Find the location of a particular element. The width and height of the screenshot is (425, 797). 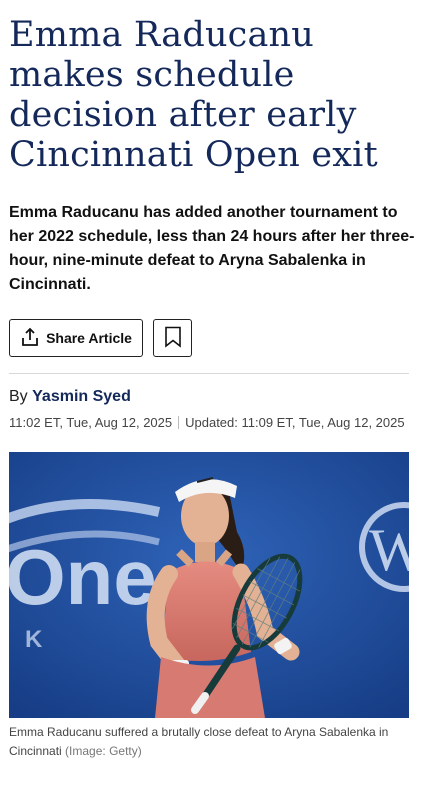

bookmark-button is located at coordinates (172, 338).